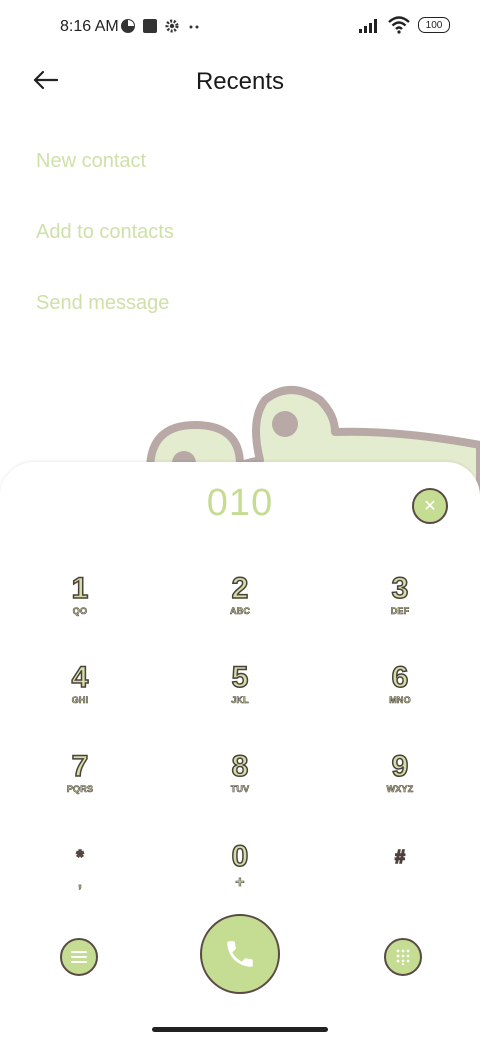 This screenshot has width=480, height=1040. I want to click on action-list: New contact Add to contacts Send message, so click(105, 252).